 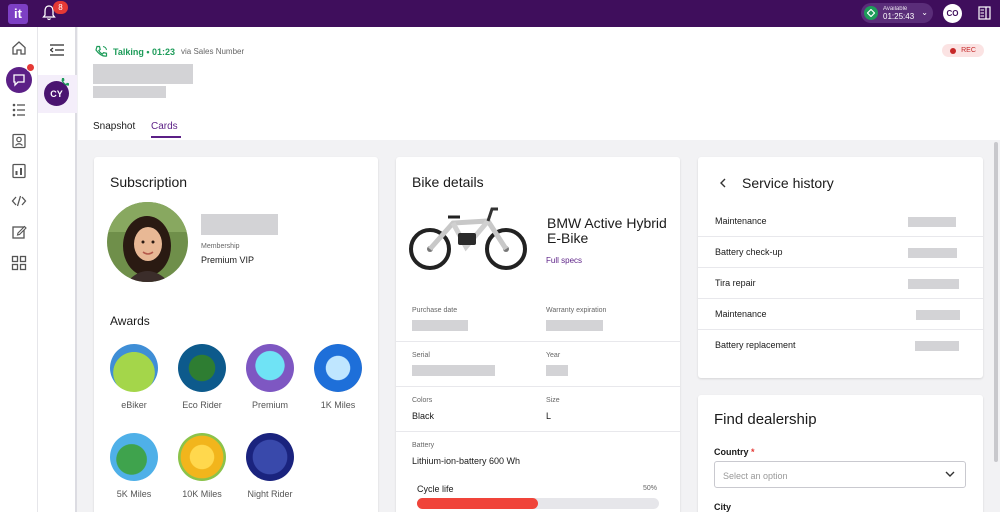 What do you see at coordinates (134, 457) in the screenshot?
I see `award-5k-miles-icon` at bounding box center [134, 457].